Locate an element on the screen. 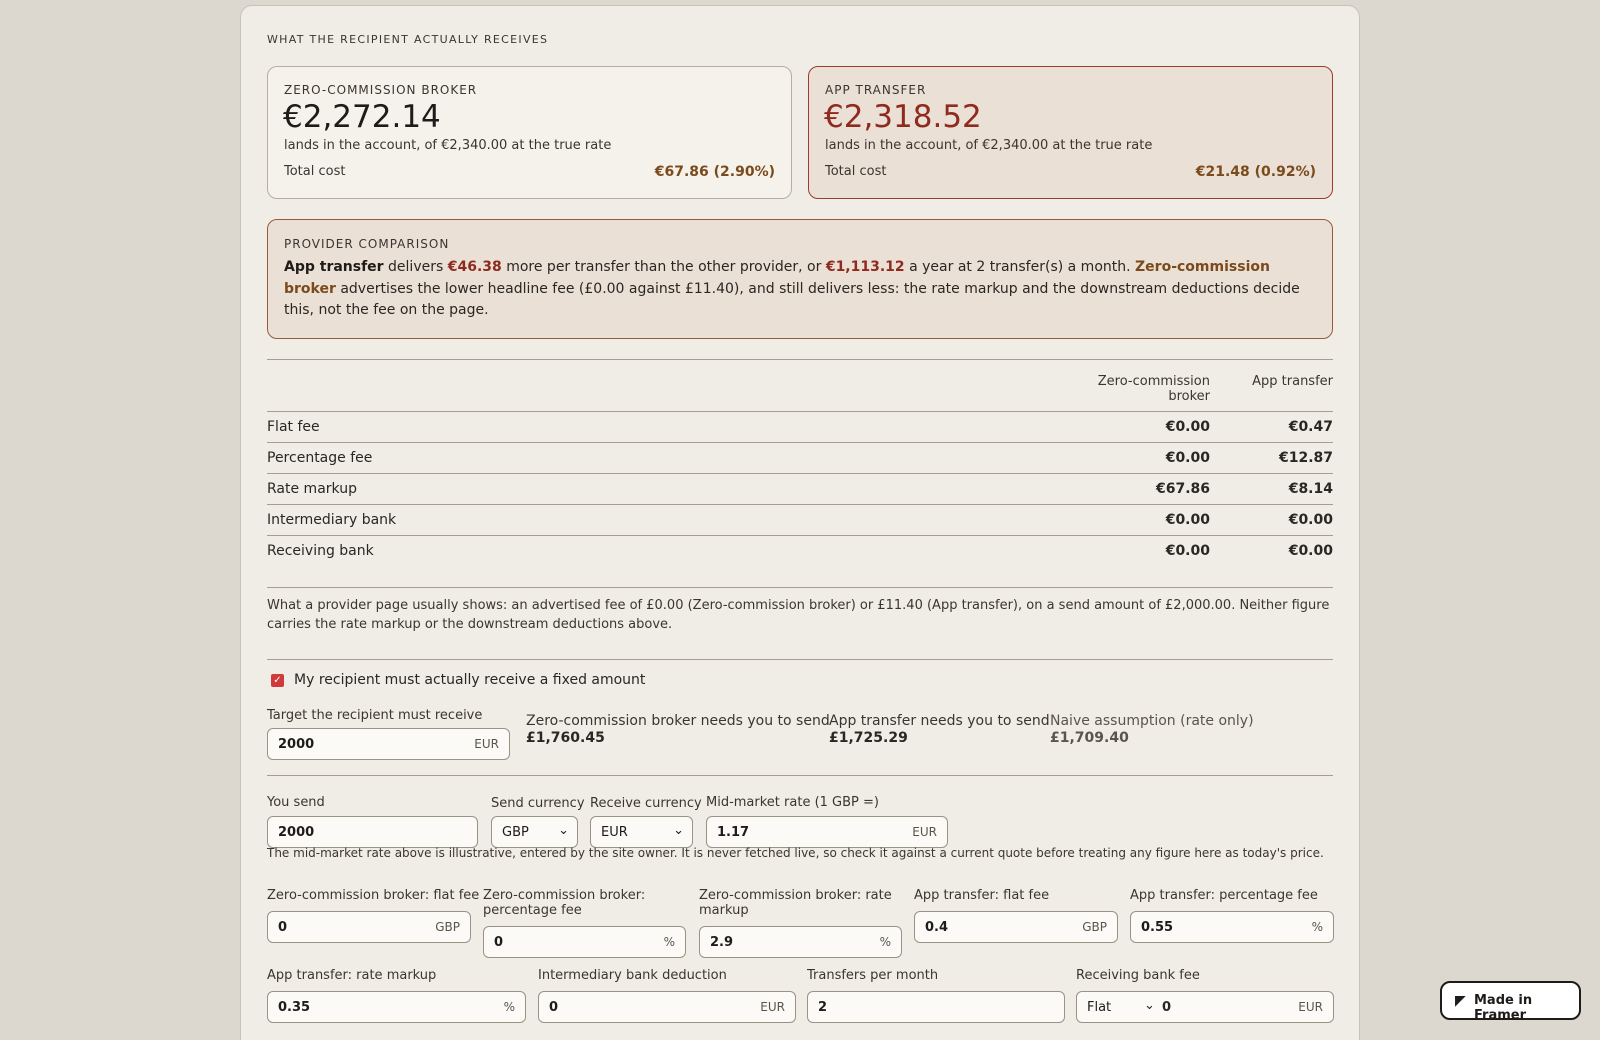 This screenshot has width=1600, height=1040. total-cost-value: €67.86 (2.90%) is located at coordinates (714, 172).